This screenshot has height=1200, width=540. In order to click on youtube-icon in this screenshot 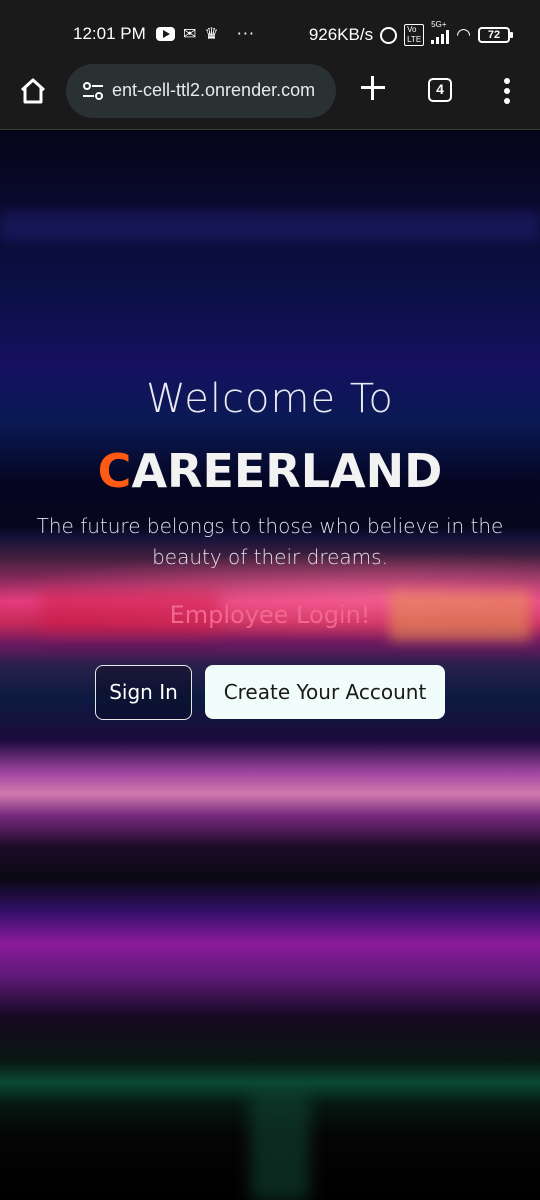, I will do `click(165, 33)`.